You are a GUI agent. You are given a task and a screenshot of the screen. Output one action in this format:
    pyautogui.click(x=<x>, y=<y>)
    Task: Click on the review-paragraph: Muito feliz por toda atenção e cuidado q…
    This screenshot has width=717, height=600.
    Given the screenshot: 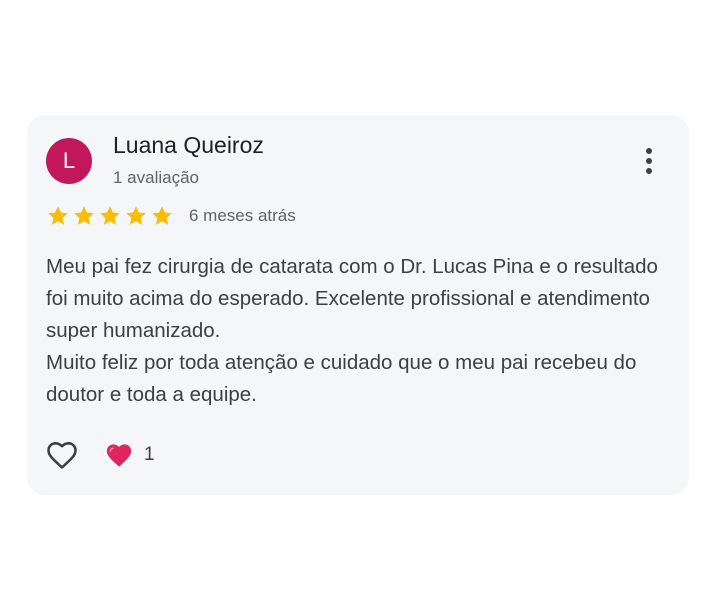 What is the action you would take?
    pyautogui.click(x=341, y=378)
    